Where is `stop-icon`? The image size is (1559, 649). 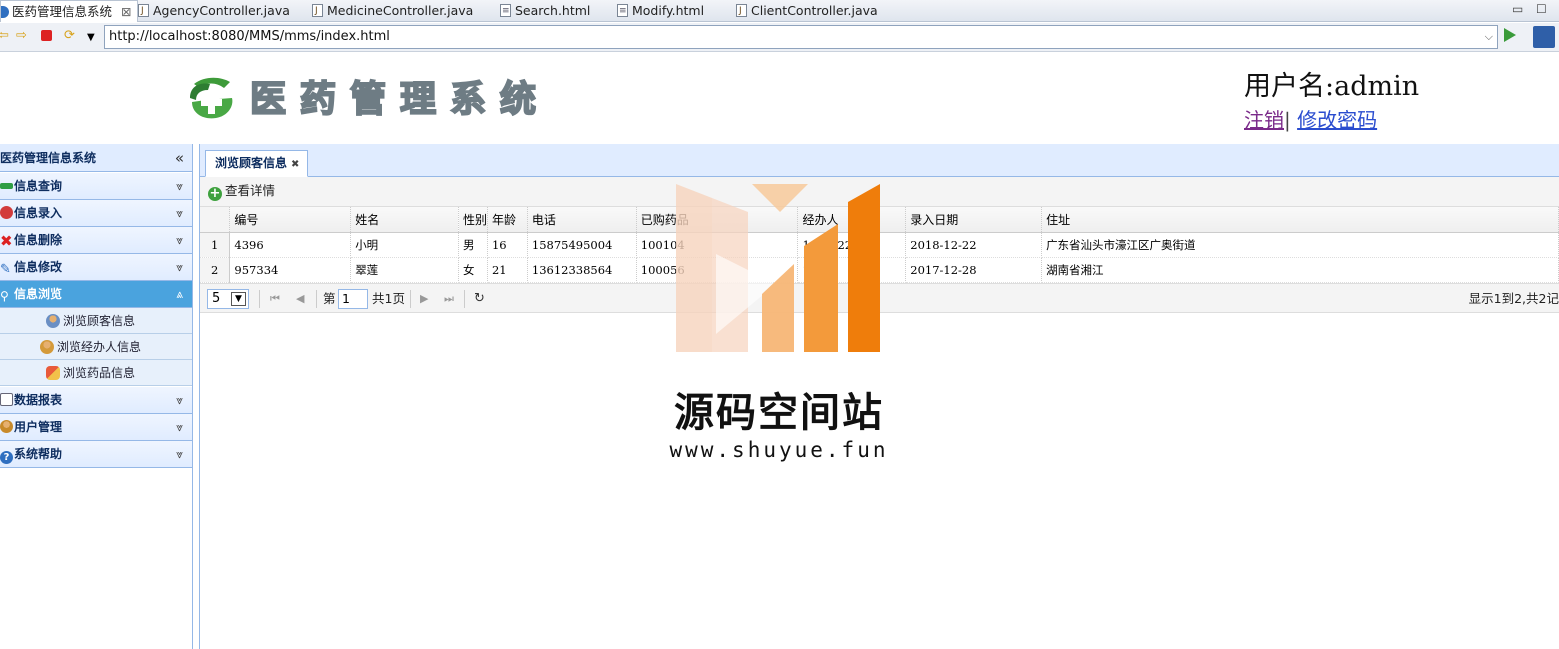 stop-icon is located at coordinates (46, 35).